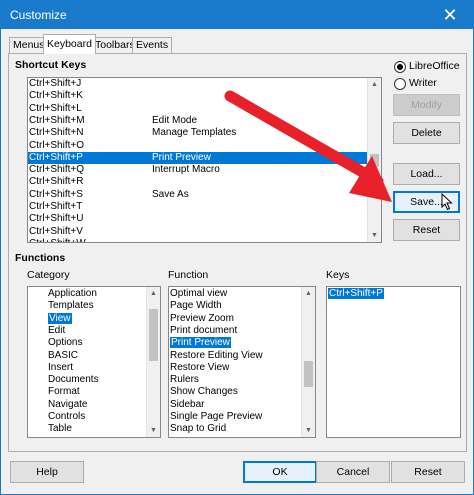  What do you see at coordinates (60, 318) in the screenshot?
I see `list-item: View` at bounding box center [60, 318].